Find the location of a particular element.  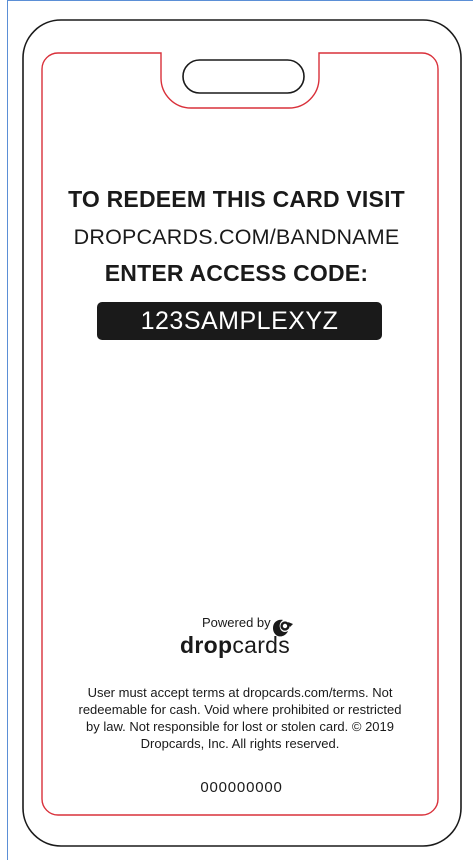

wordmark-bold: drop is located at coordinates (206, 645).